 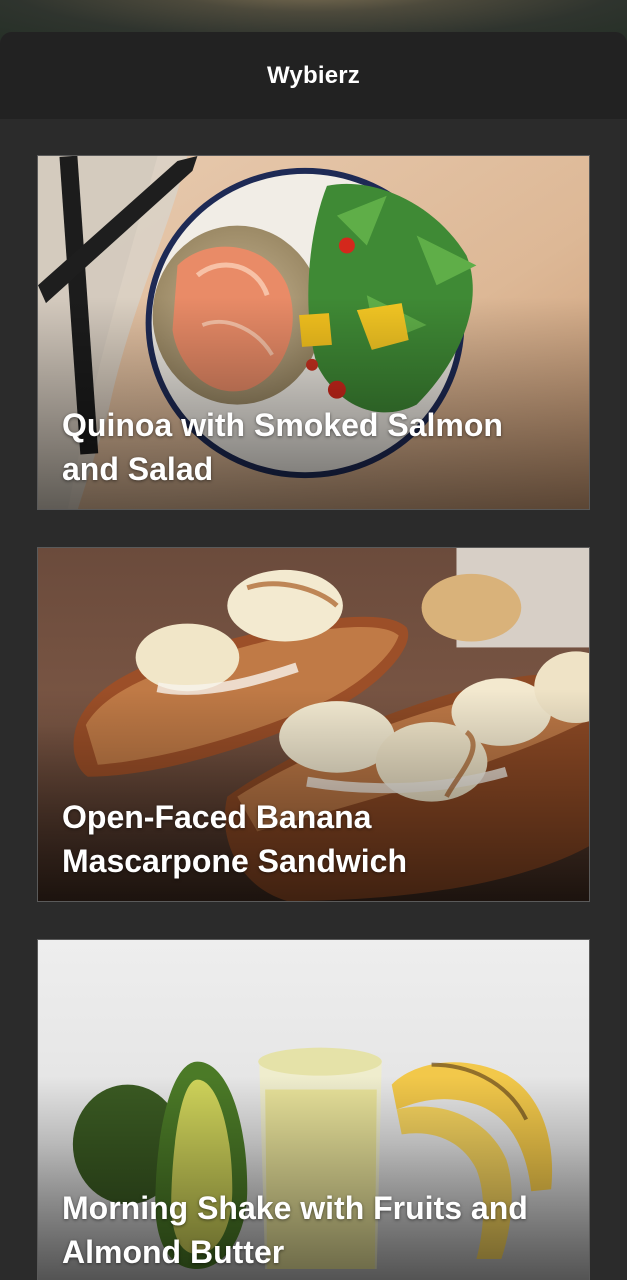 I want to click on sheet-header: Wybierz, so click(x=313, y=75).